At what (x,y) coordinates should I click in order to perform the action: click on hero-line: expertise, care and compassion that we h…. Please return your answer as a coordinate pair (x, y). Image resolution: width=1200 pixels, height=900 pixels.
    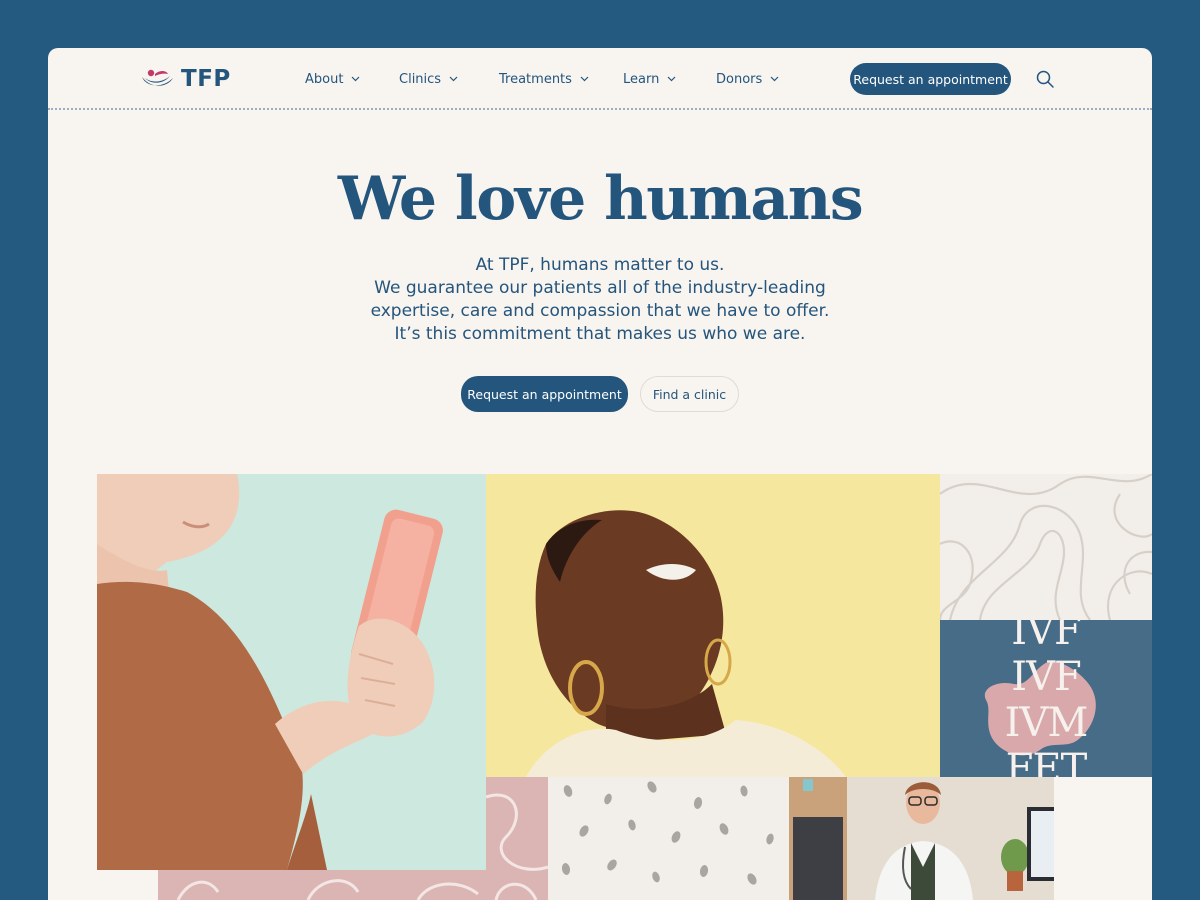
    Looking at the image, I should click on (600, 311).